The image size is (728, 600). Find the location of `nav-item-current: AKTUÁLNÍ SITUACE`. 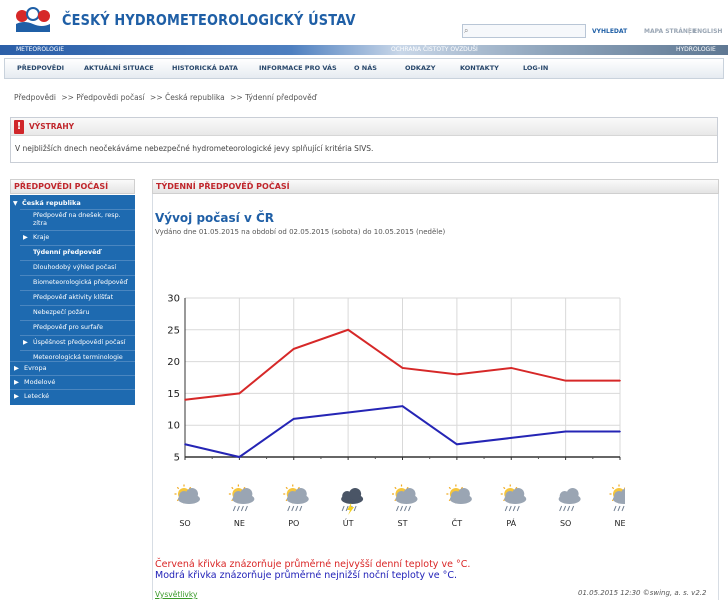

nav-item-current: AKTUÁLNÍ SITUACE is located at coordinates (119, 68).